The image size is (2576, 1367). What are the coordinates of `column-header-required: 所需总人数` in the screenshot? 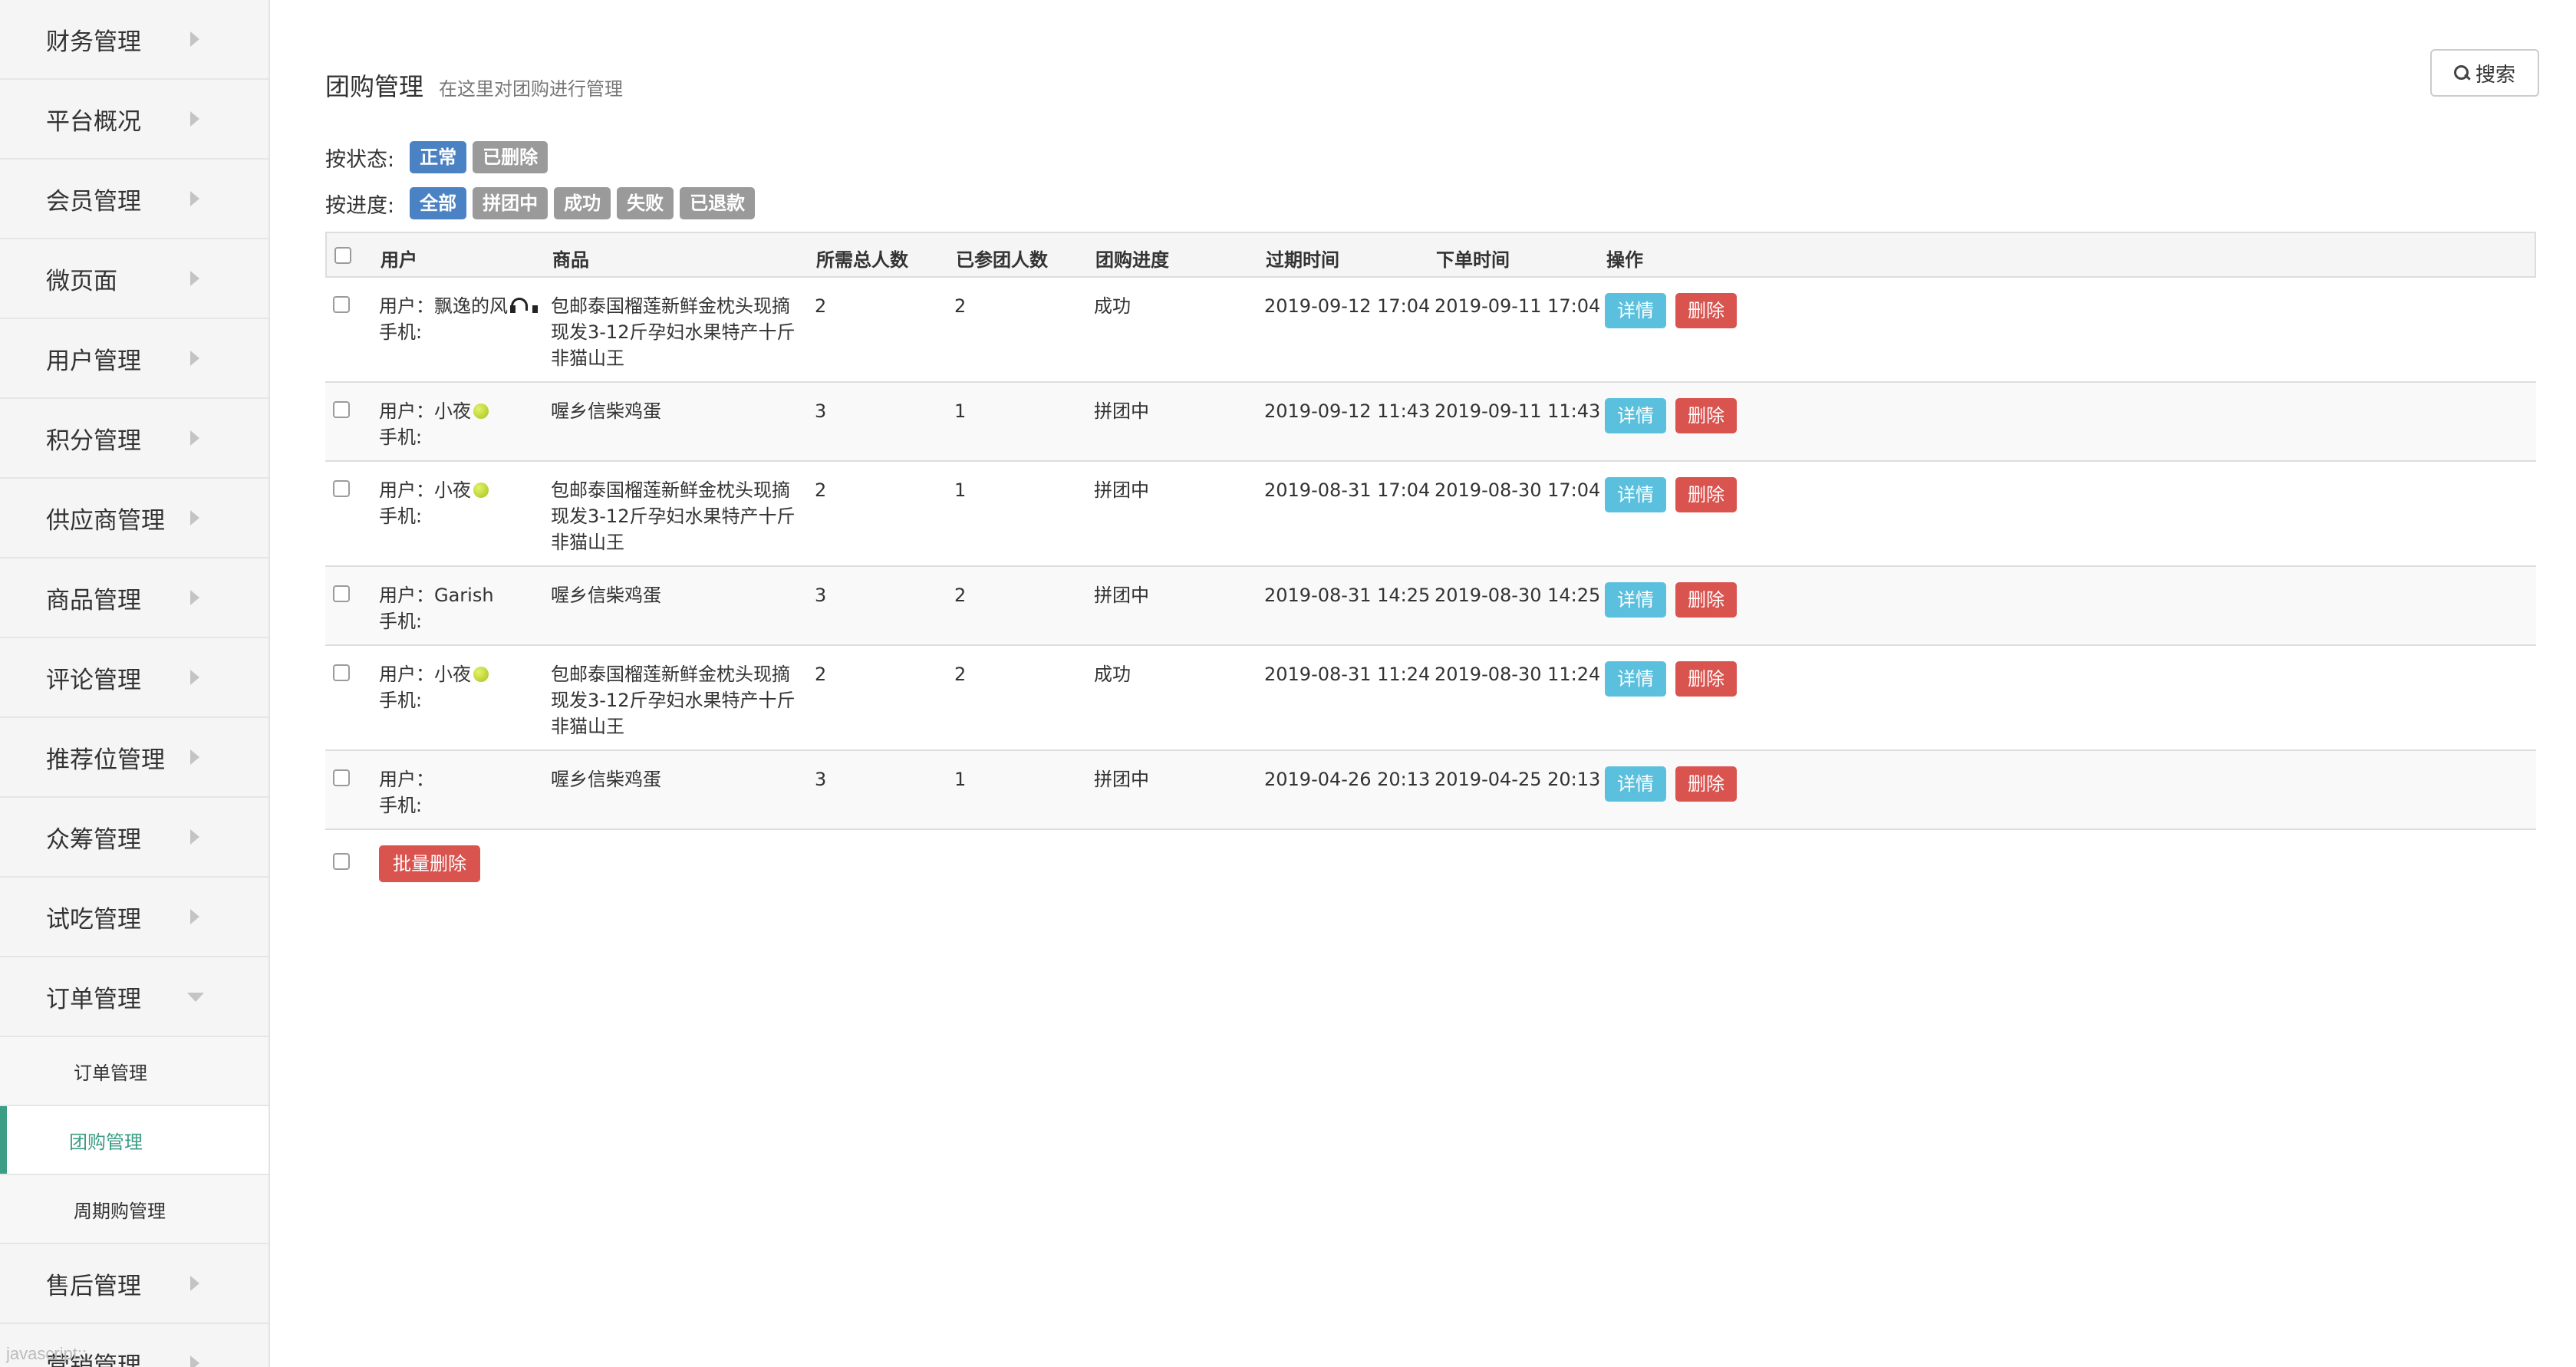 It's located at (862, 260).